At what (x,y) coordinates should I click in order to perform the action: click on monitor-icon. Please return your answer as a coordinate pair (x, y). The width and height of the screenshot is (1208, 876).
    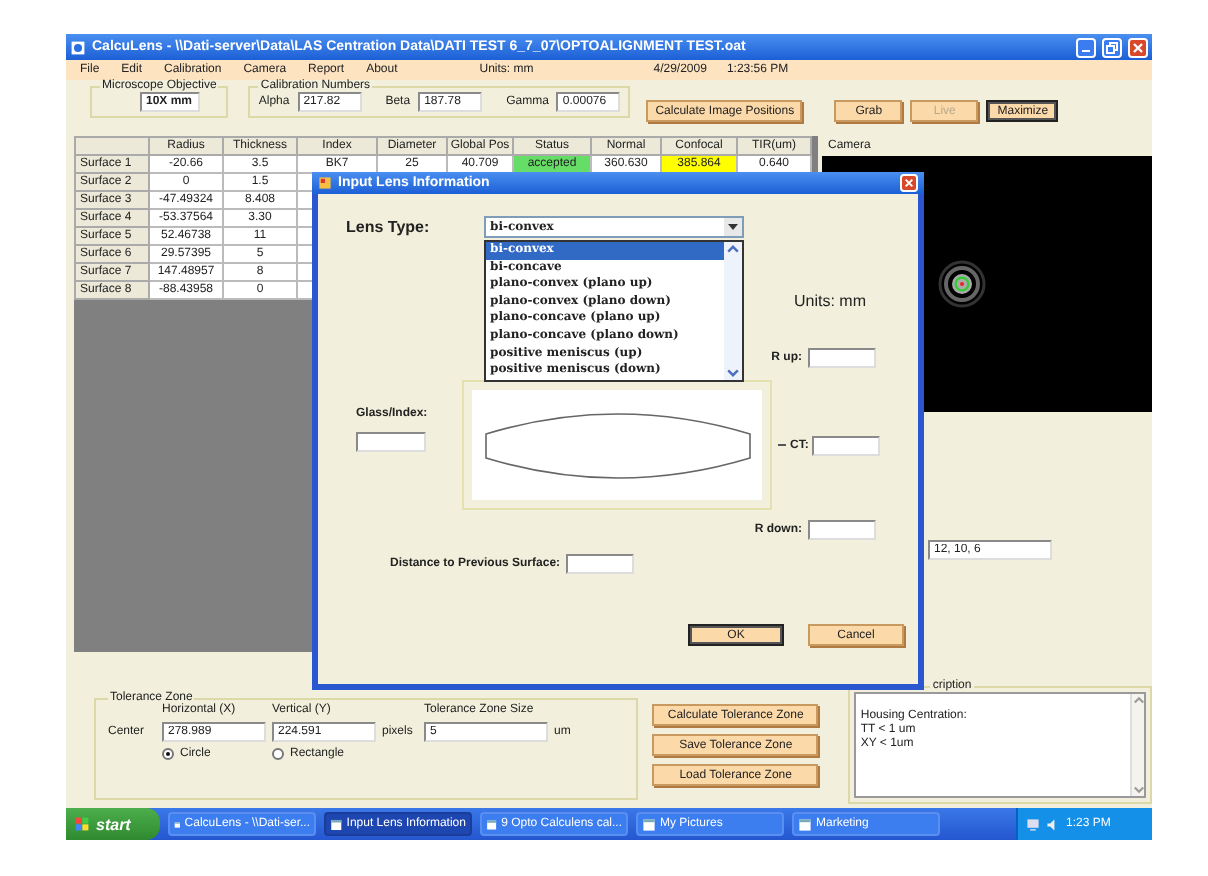
    Looking at the image, I should click on (1033, 824).